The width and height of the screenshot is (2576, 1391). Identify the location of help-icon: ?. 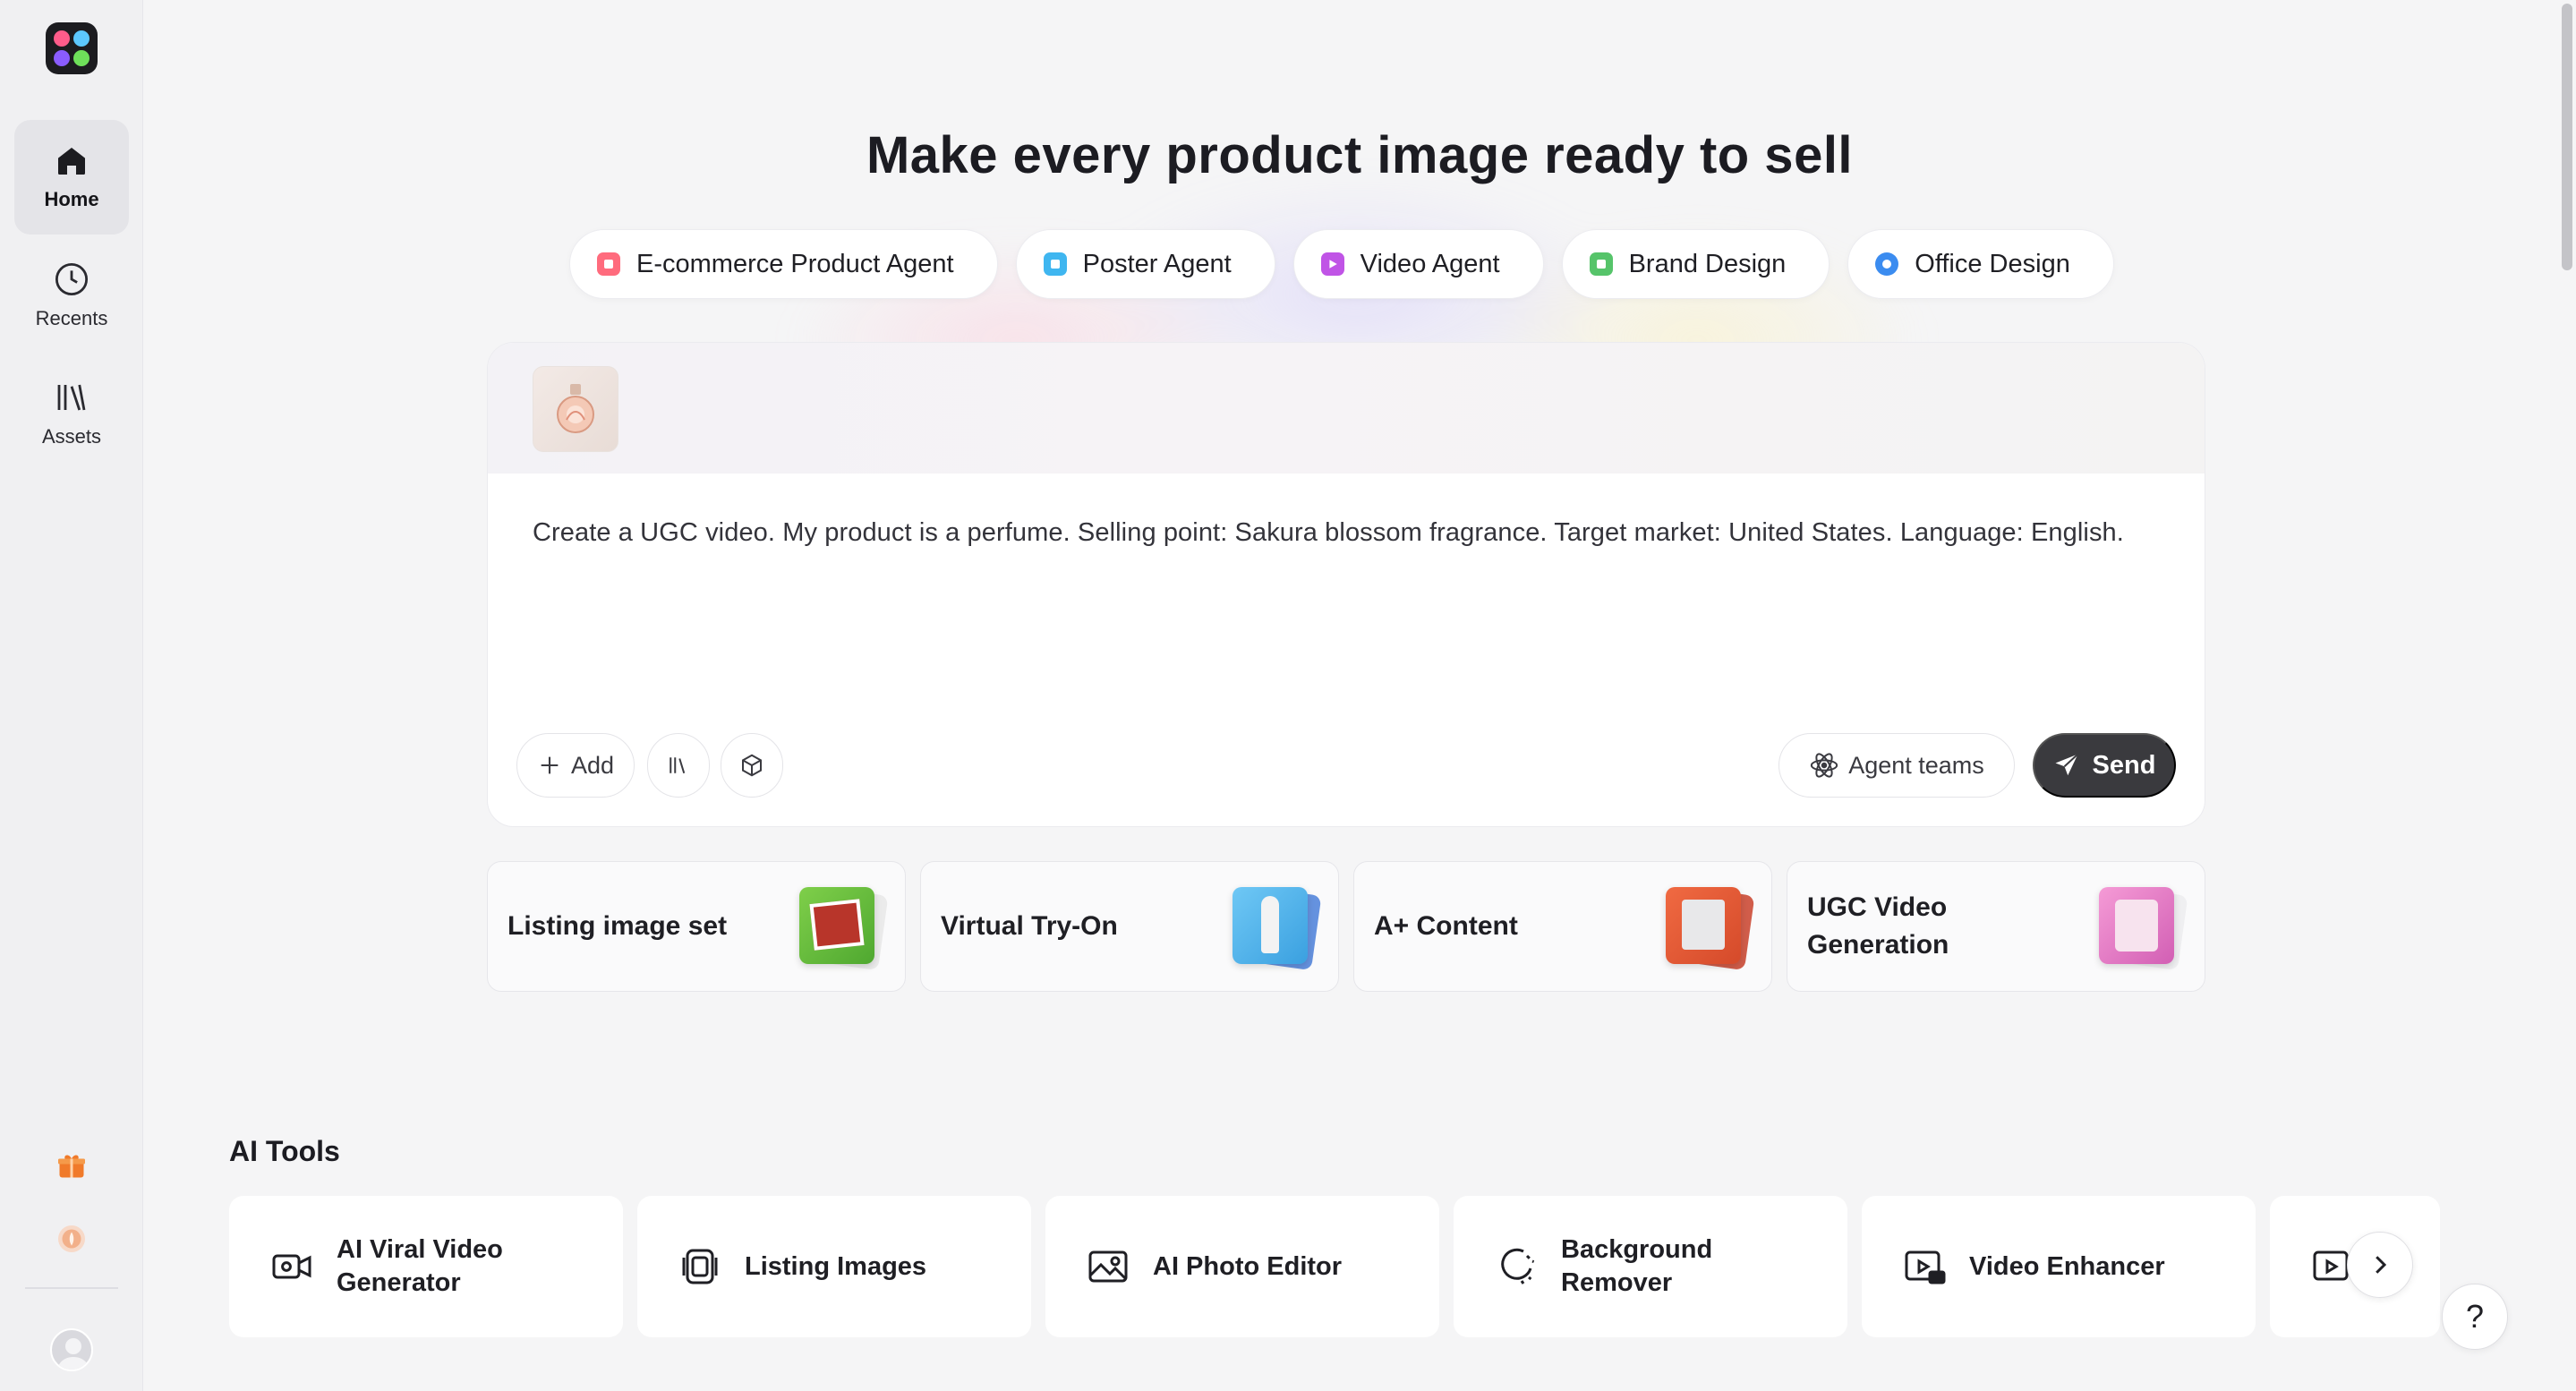
(2475, 1316).